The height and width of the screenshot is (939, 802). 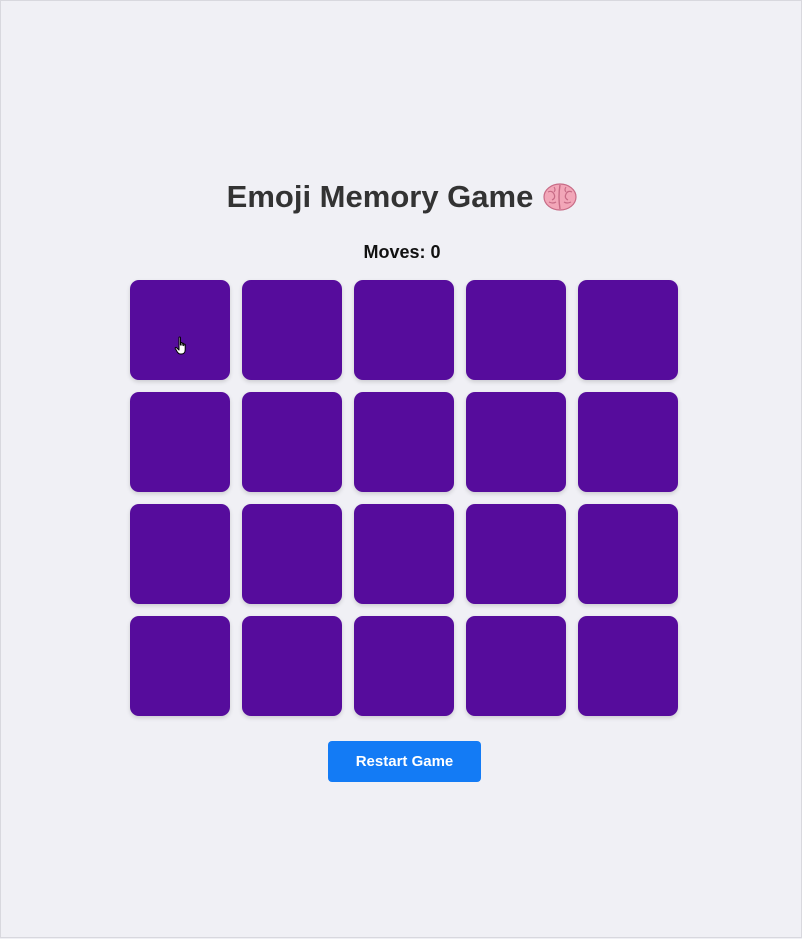 What do you see at coordinates (435, 252) in the screenshot?
I see `moves-count: 0` at bounding box center [435, 252].